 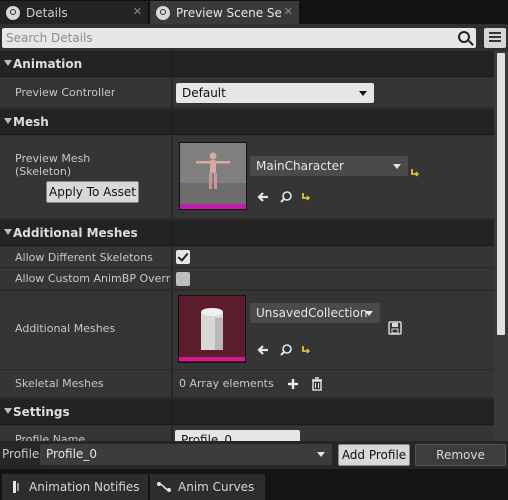 I want to click on mesh-thumbnail, so click(x=213, y=176).